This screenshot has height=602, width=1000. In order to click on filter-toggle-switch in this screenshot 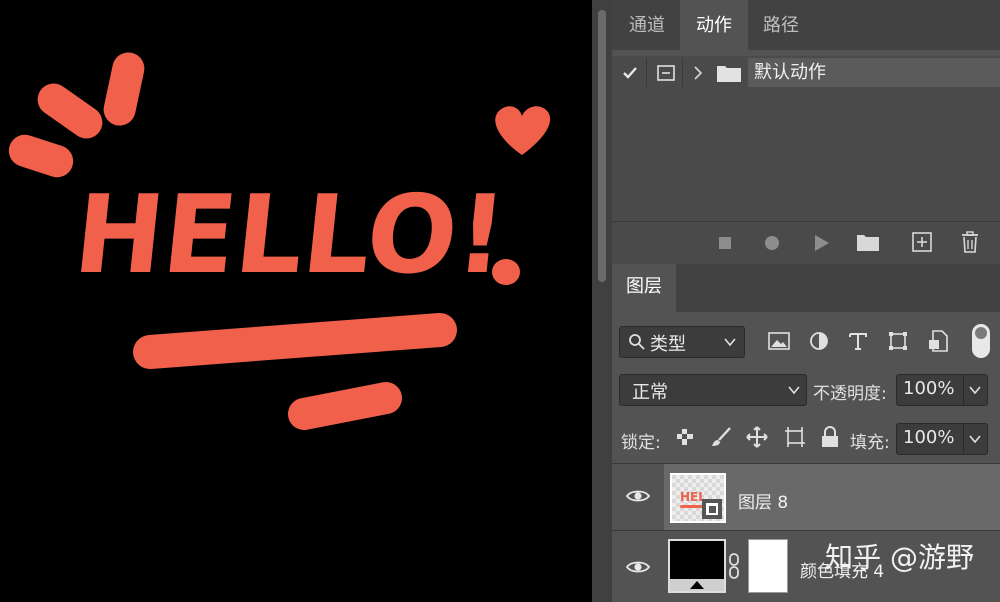, I will do `click(981, 341)`.